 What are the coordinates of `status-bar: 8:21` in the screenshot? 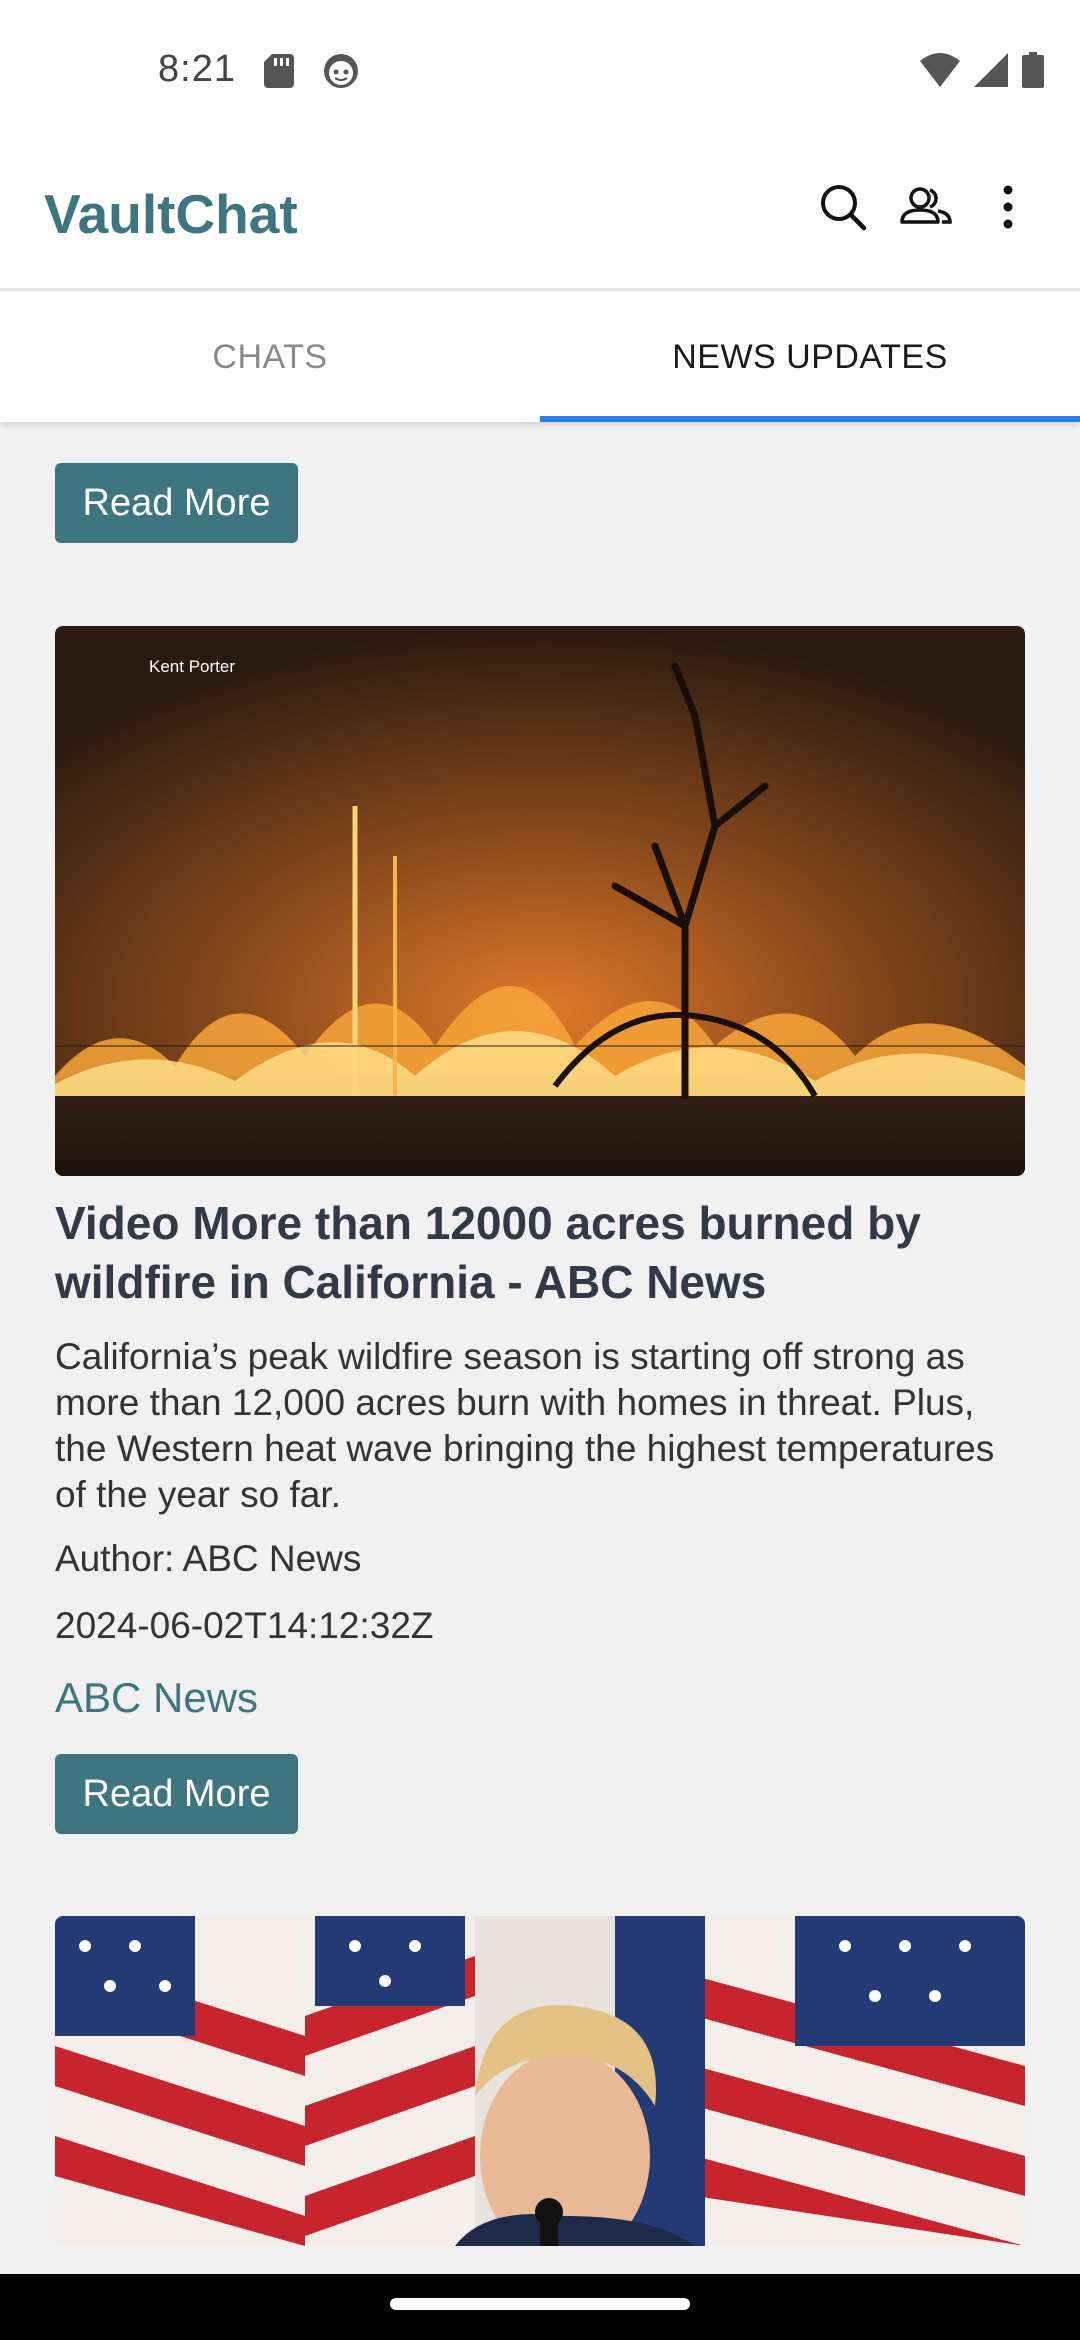 It's located at (540, 71).